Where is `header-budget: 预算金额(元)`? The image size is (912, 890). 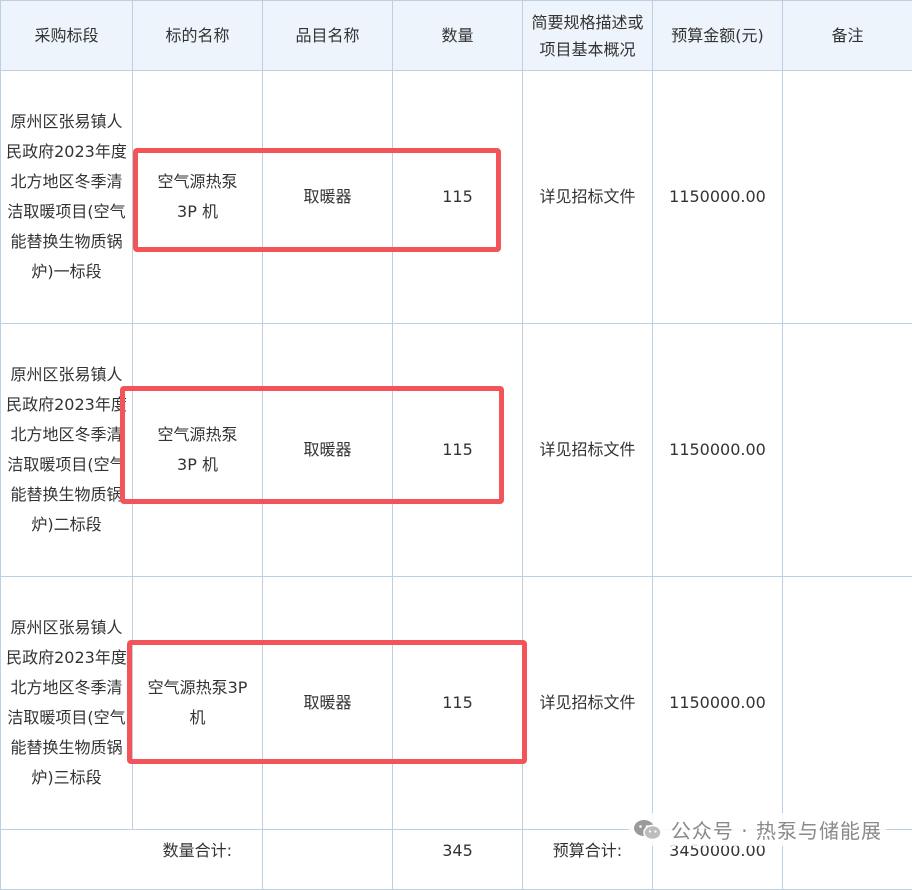
header-budget: 预算金额(元) is located at coordinates (718, 36).